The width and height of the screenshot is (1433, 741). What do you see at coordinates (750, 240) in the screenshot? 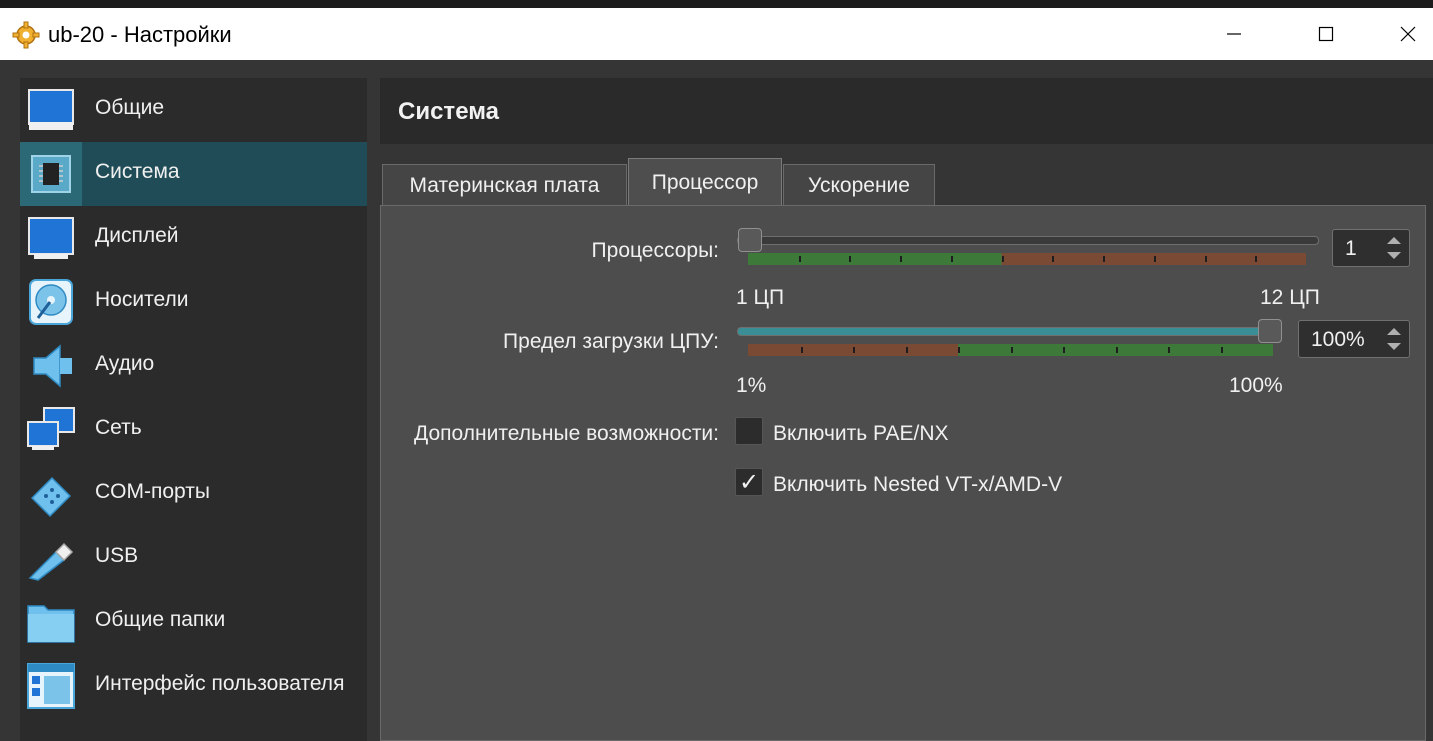
I see `cpu-count-slider-handle` at bounding box center [750, 240].